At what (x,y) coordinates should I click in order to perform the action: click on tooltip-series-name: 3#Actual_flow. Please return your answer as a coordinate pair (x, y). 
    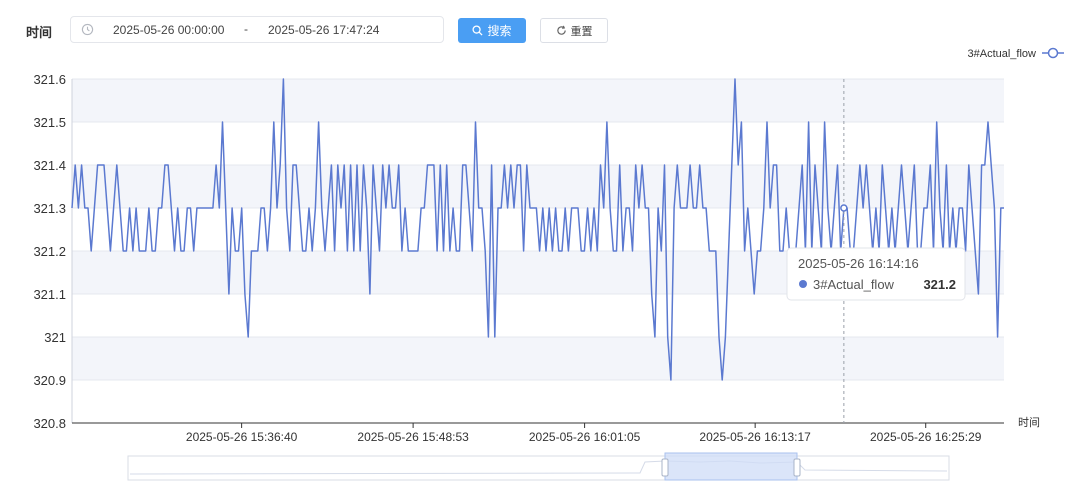
    Looking at the image, I should click on (854, 284).